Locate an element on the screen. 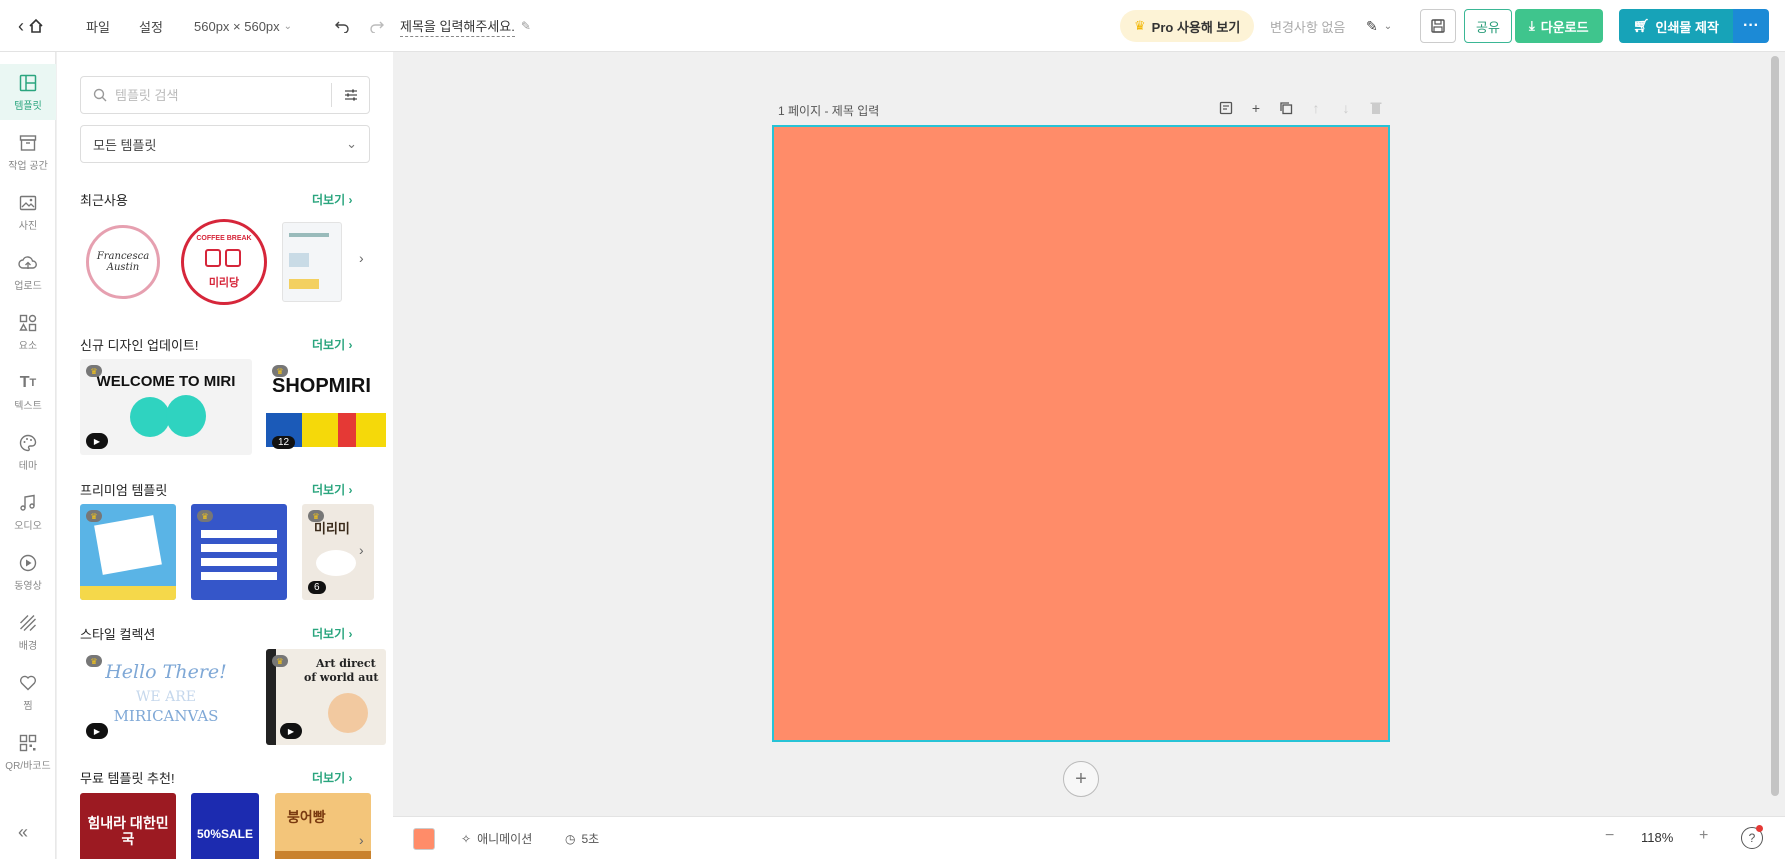 The height and width of the screenshot is (859, 1785). search-icon is located at coordinates (100, 95).